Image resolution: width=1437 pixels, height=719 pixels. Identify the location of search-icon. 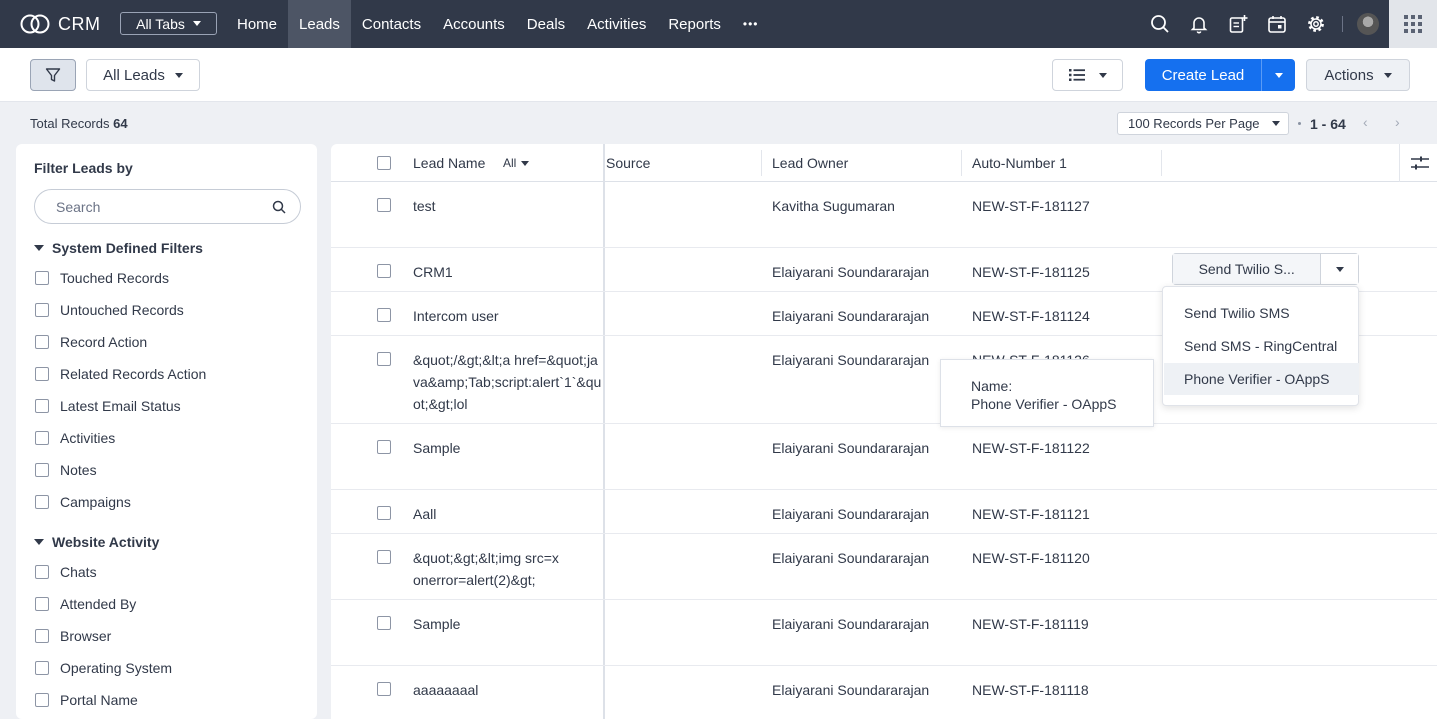
(1159, 24).